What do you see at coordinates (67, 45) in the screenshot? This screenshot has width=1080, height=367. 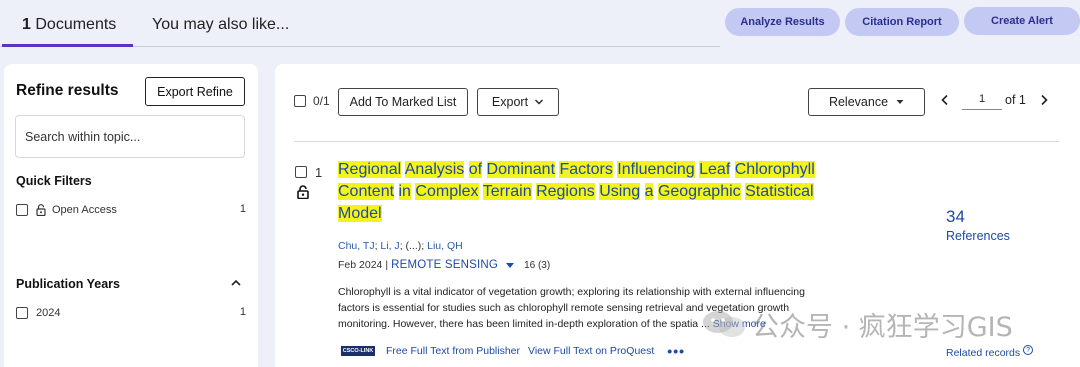 I see `active-tab-indicator` at bounding box center [67, 45].